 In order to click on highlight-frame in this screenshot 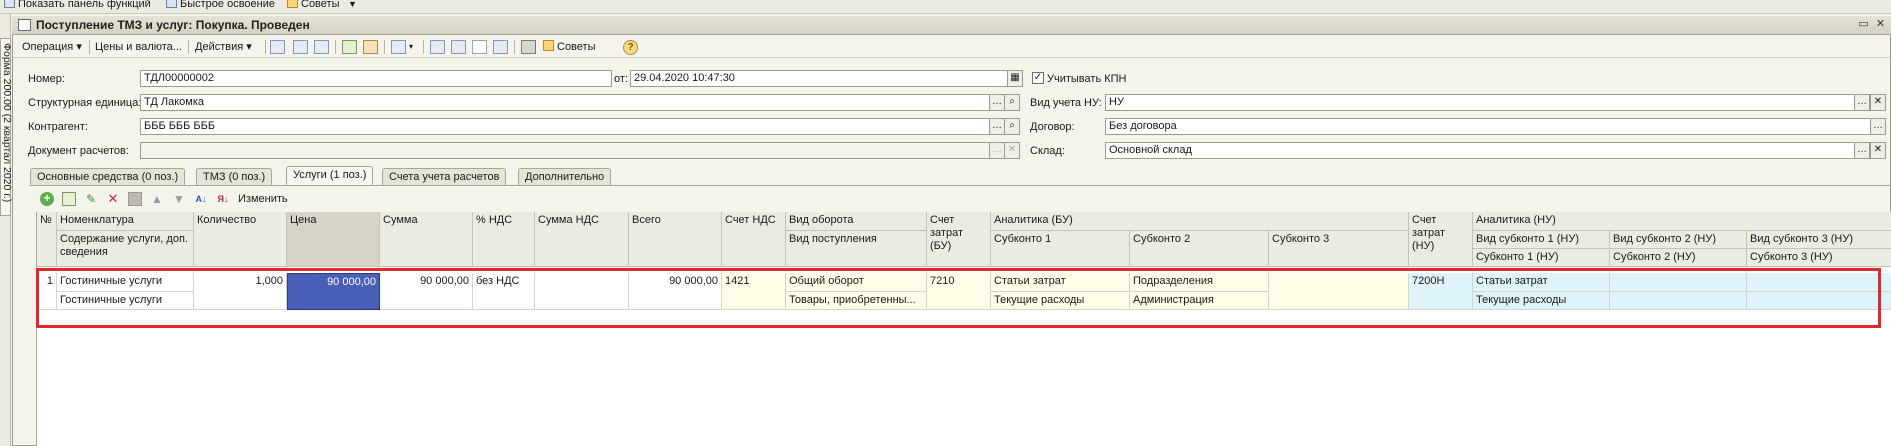, I will do `click(958, 298)`.